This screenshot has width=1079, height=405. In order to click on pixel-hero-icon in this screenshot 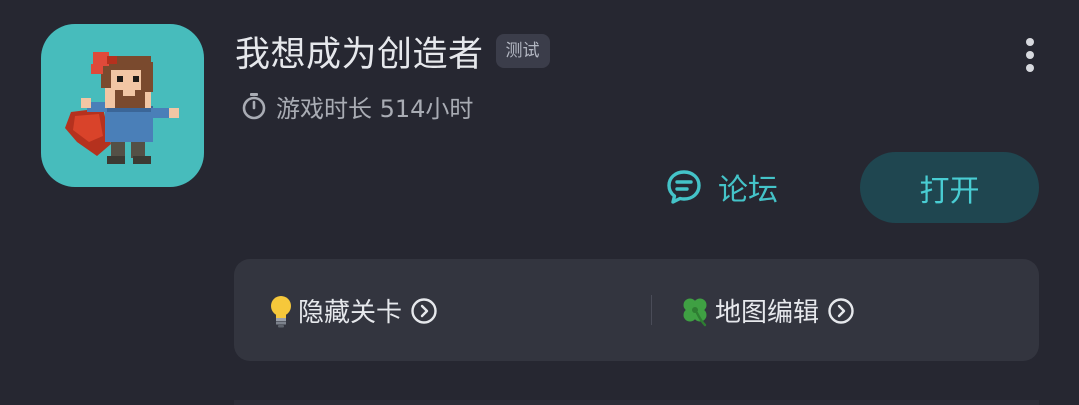, I will do `click(122, 108)`.